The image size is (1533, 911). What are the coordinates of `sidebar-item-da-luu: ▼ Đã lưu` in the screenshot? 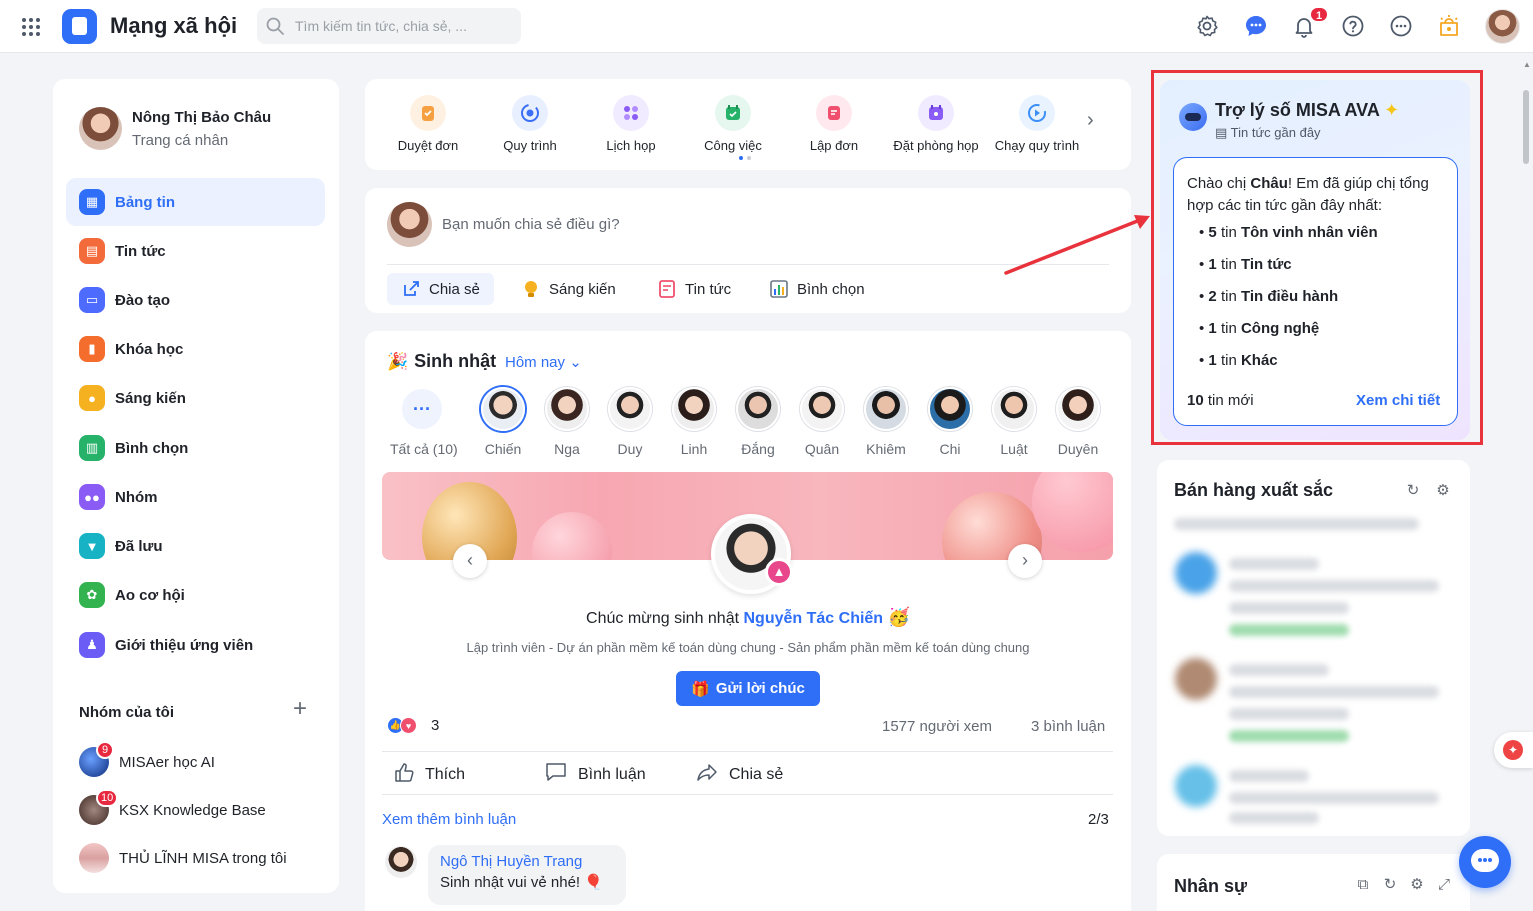 It's located at (195, 546).